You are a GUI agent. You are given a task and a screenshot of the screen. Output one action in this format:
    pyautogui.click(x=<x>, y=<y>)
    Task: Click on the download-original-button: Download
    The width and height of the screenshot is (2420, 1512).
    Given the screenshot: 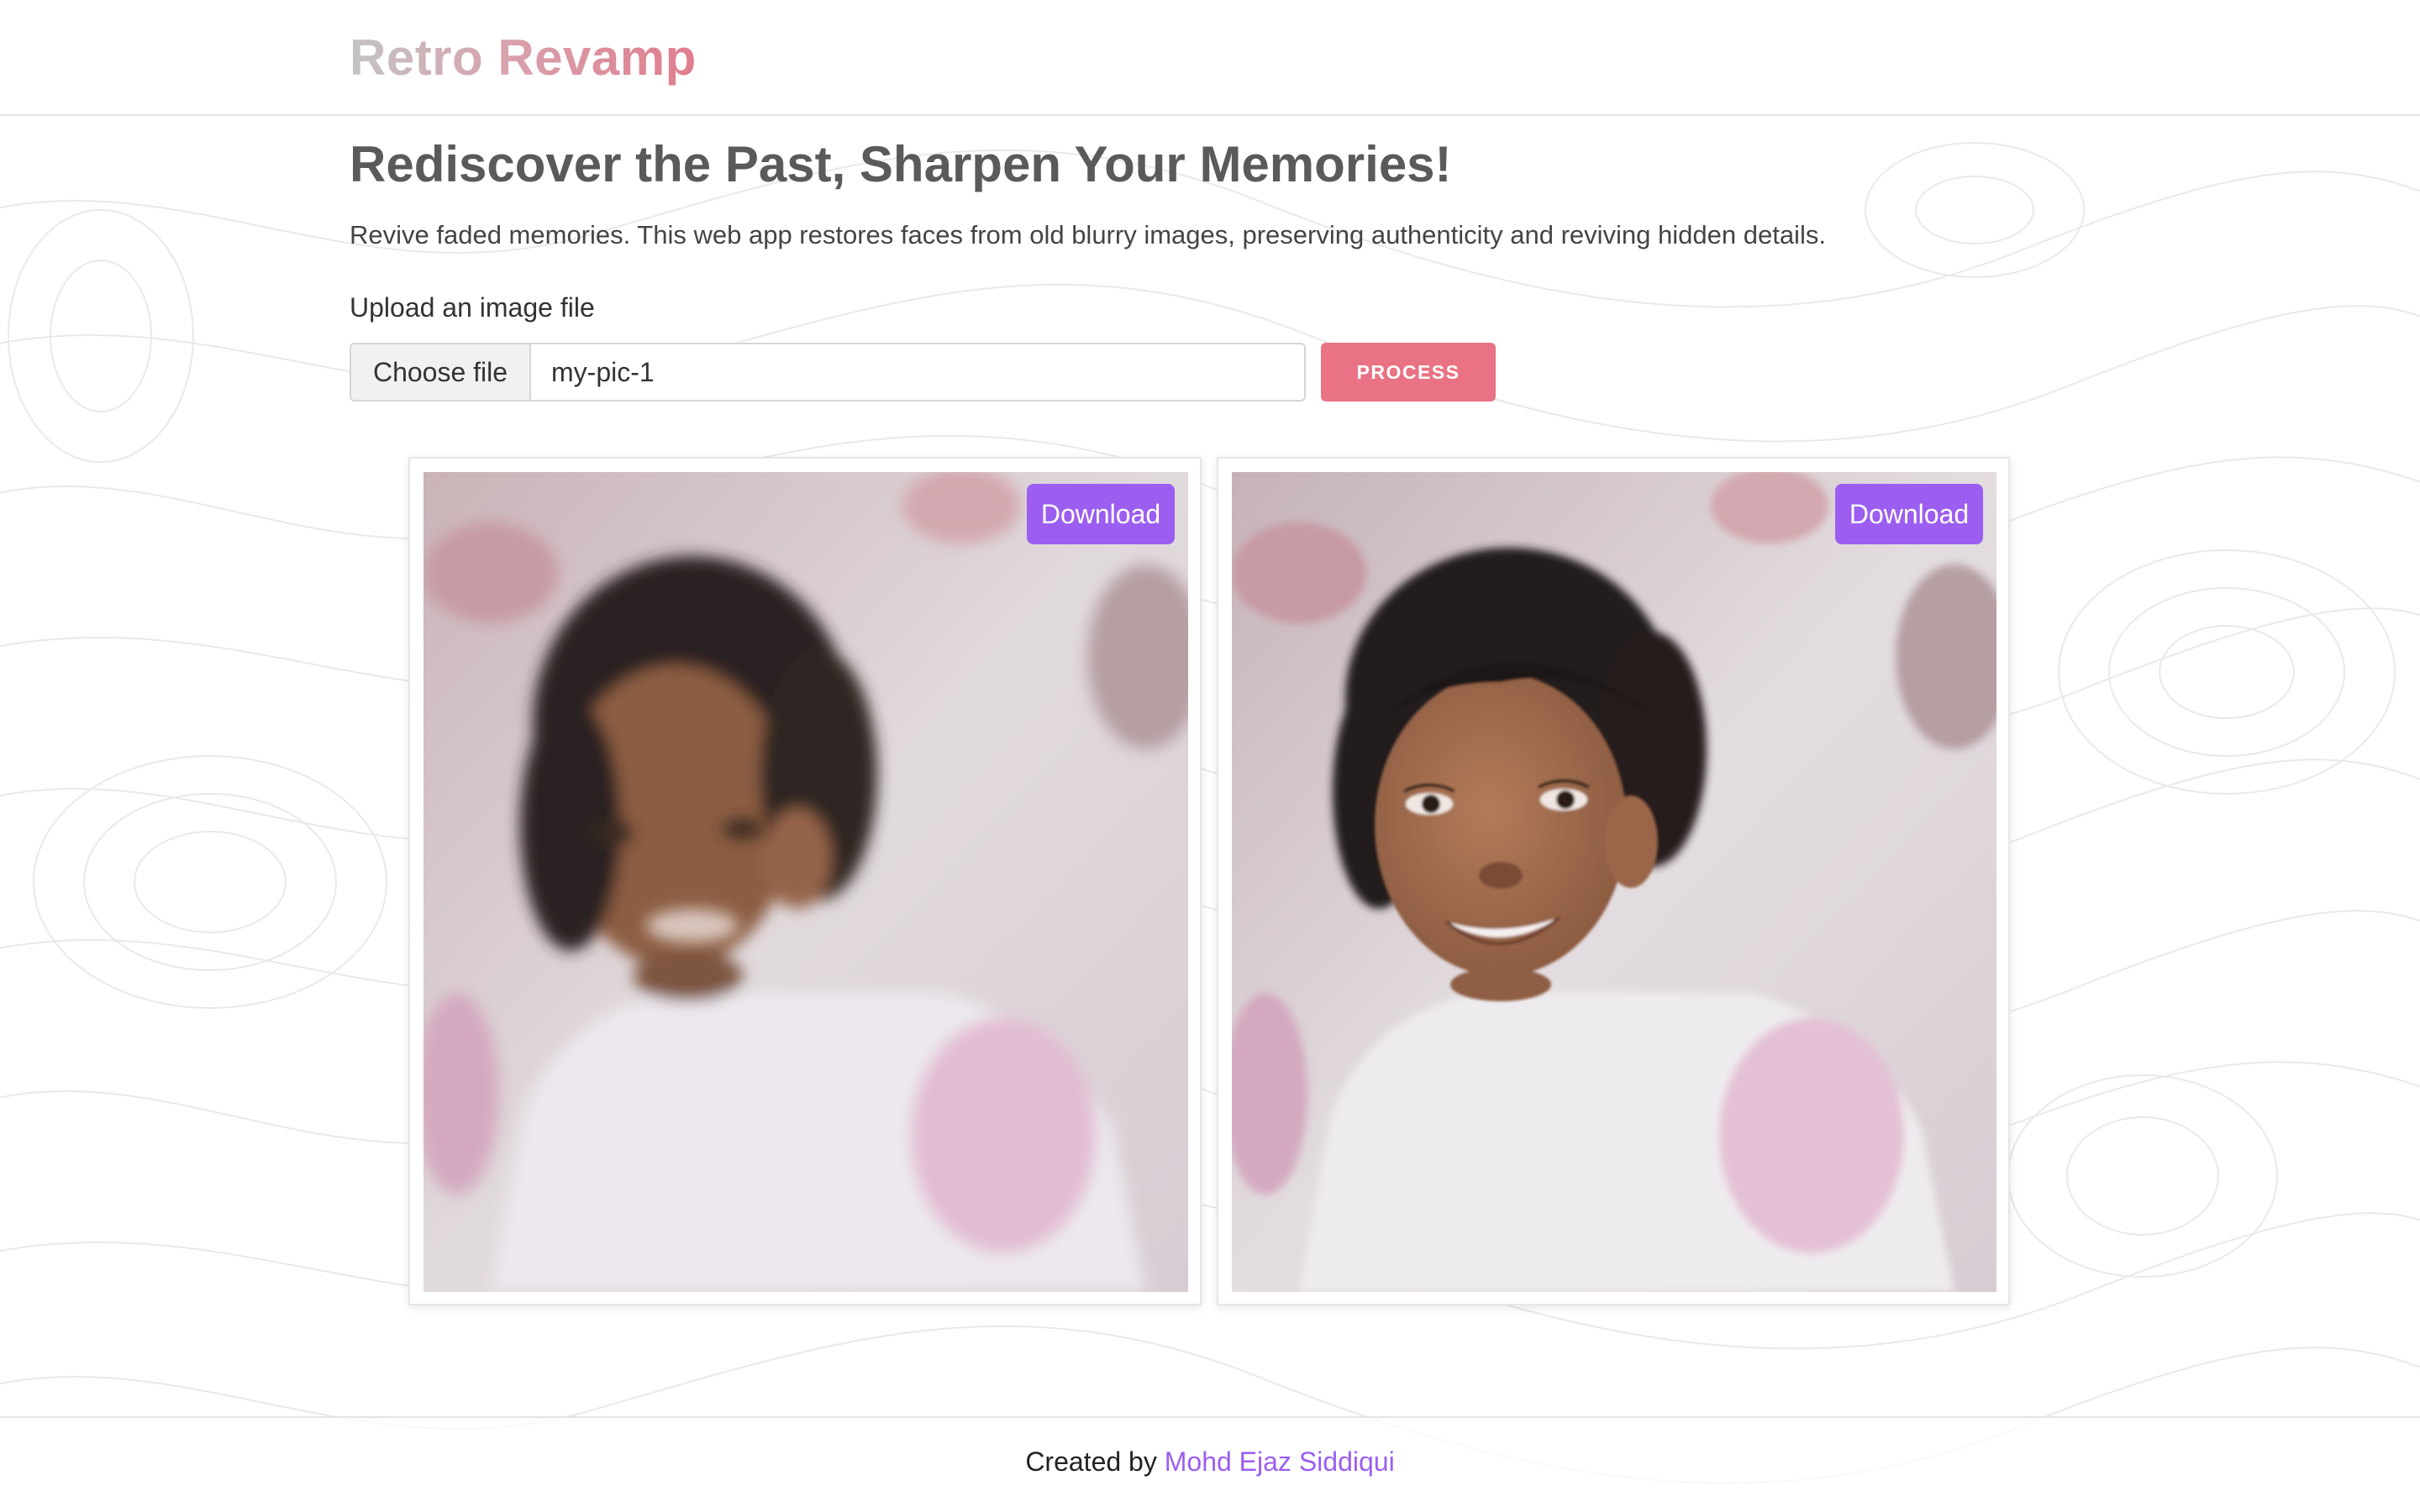 What is the action you would take?
    pyautogui.click(x=1101, y=514)
    